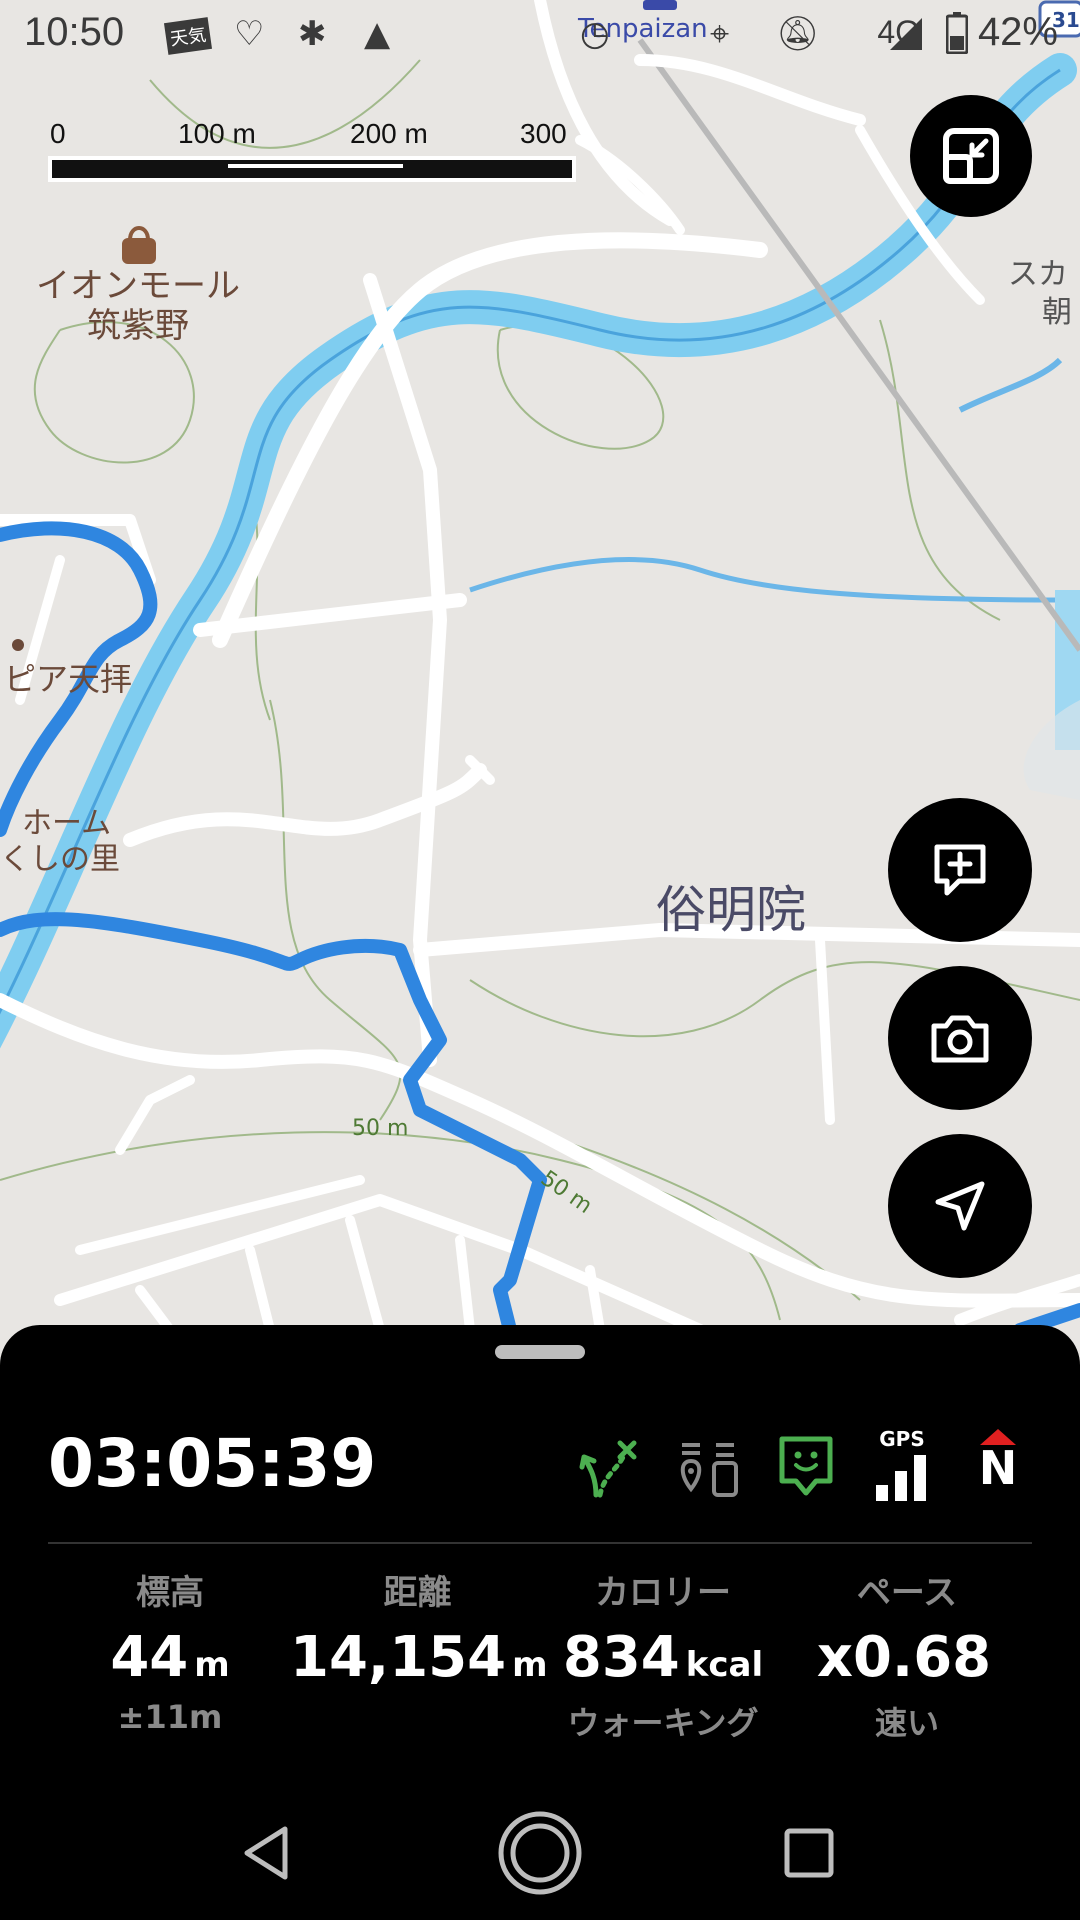  Describe the element at coordinates (212, 1665) in the screenshot. I see `stat-unit: m` at that location.